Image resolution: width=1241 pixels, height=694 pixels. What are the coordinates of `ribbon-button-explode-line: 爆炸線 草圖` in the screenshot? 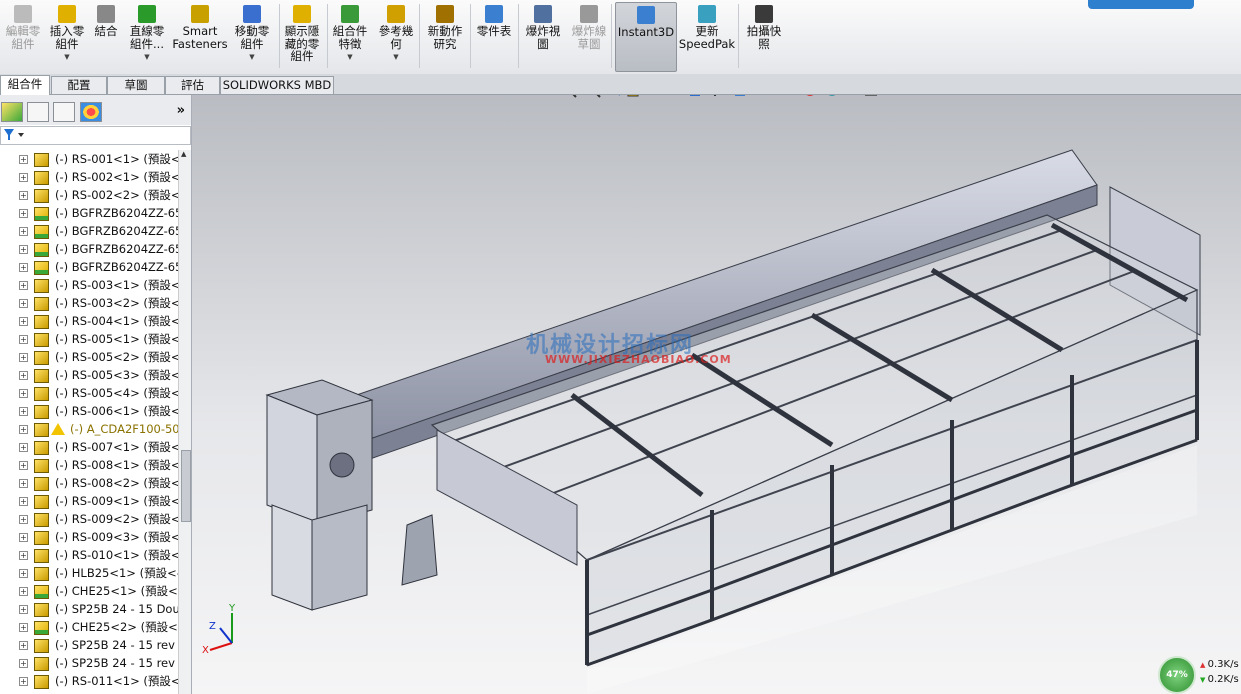 It's located at (589, 36).